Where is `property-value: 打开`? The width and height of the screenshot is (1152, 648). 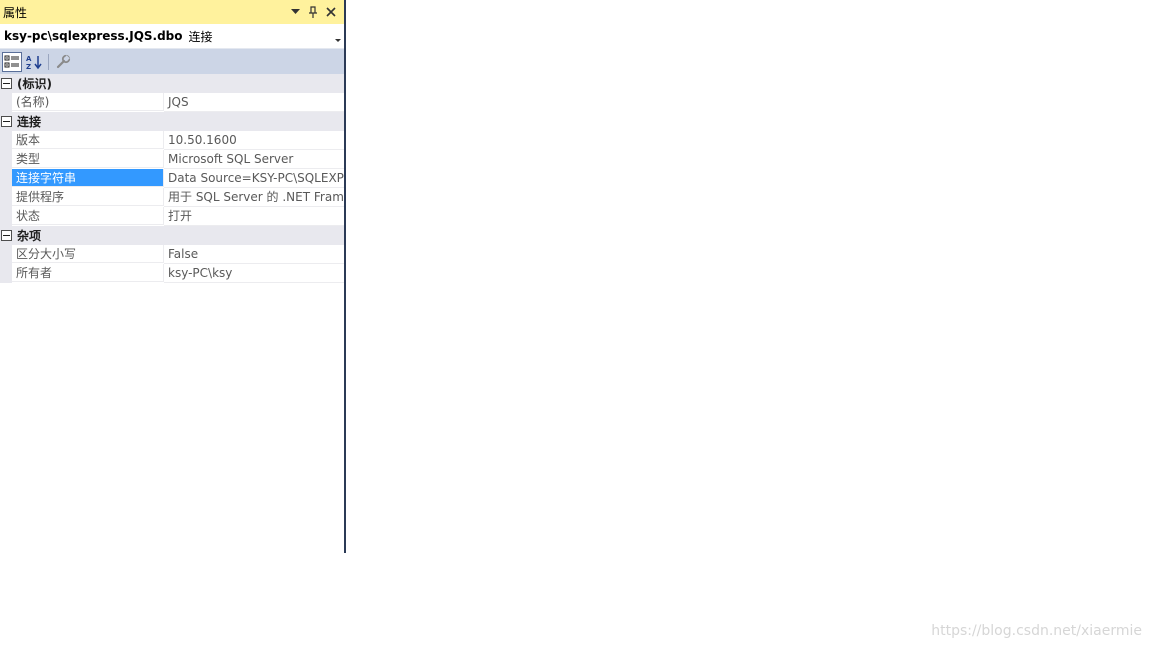
property-value: 打开 is located at coordinates (254, 216).